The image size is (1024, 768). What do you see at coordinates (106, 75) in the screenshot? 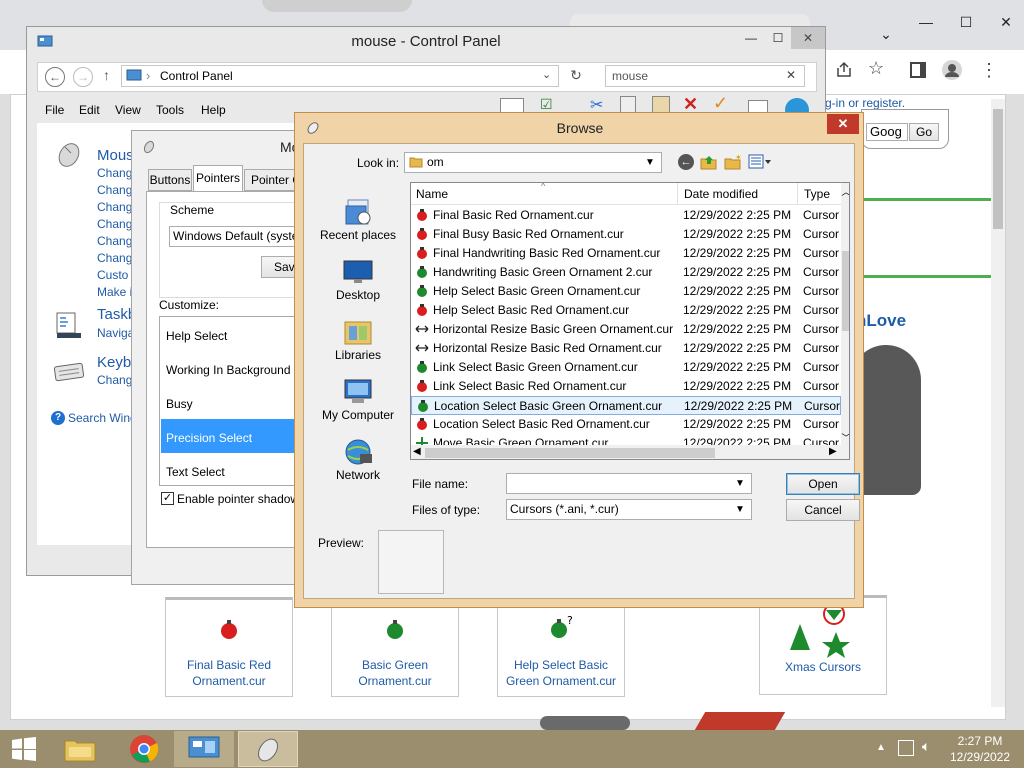
I see `up-arrow-icon: ↑` at bounding box center [106, 75].